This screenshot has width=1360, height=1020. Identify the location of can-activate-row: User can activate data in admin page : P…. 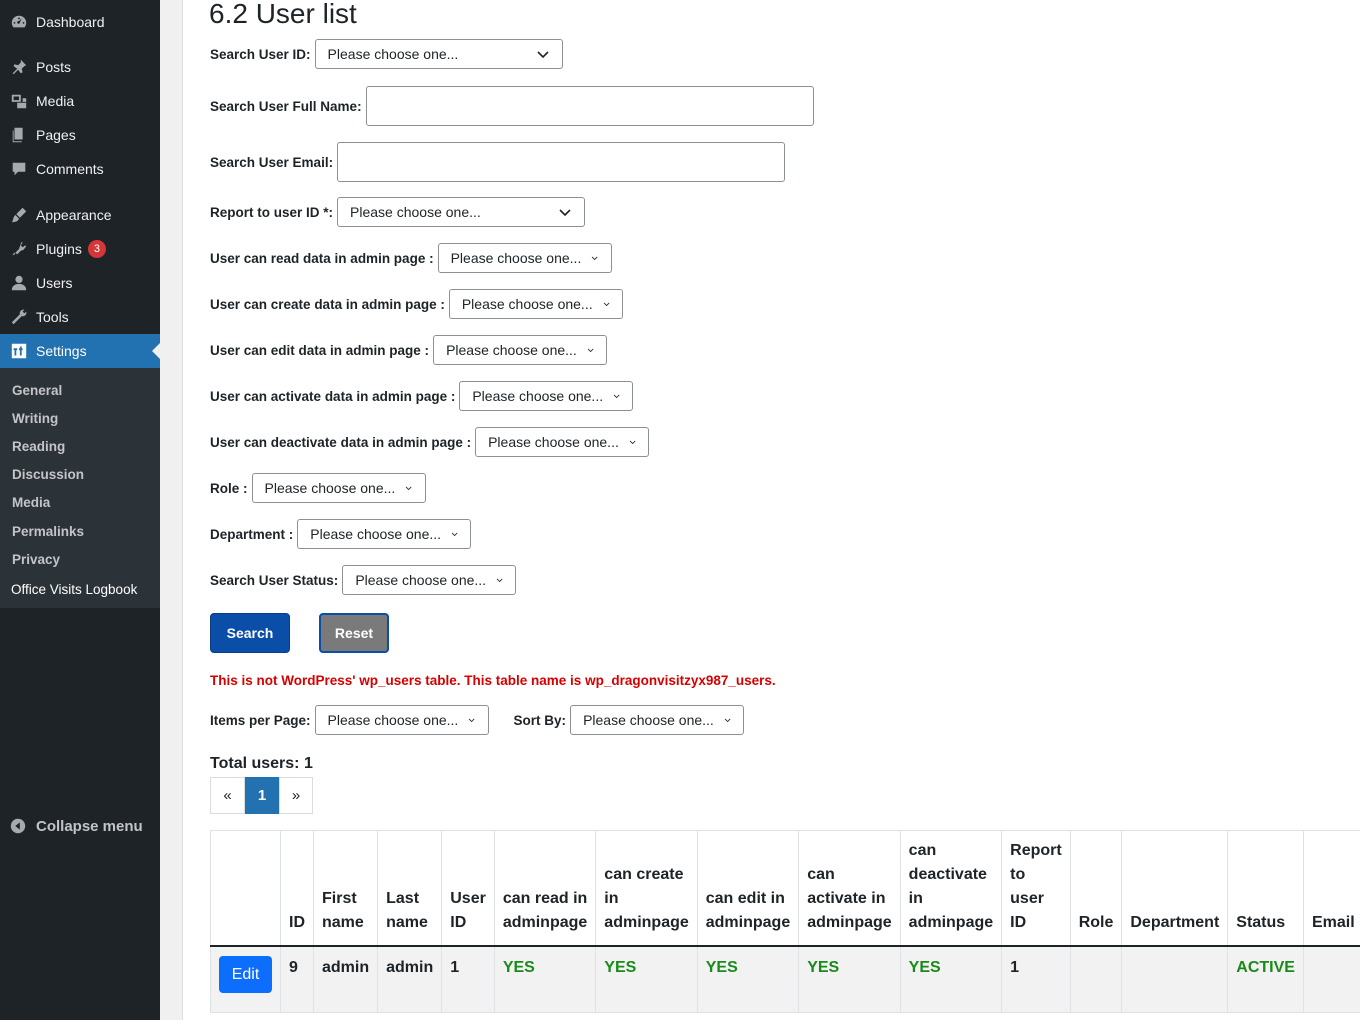
(422, 396).